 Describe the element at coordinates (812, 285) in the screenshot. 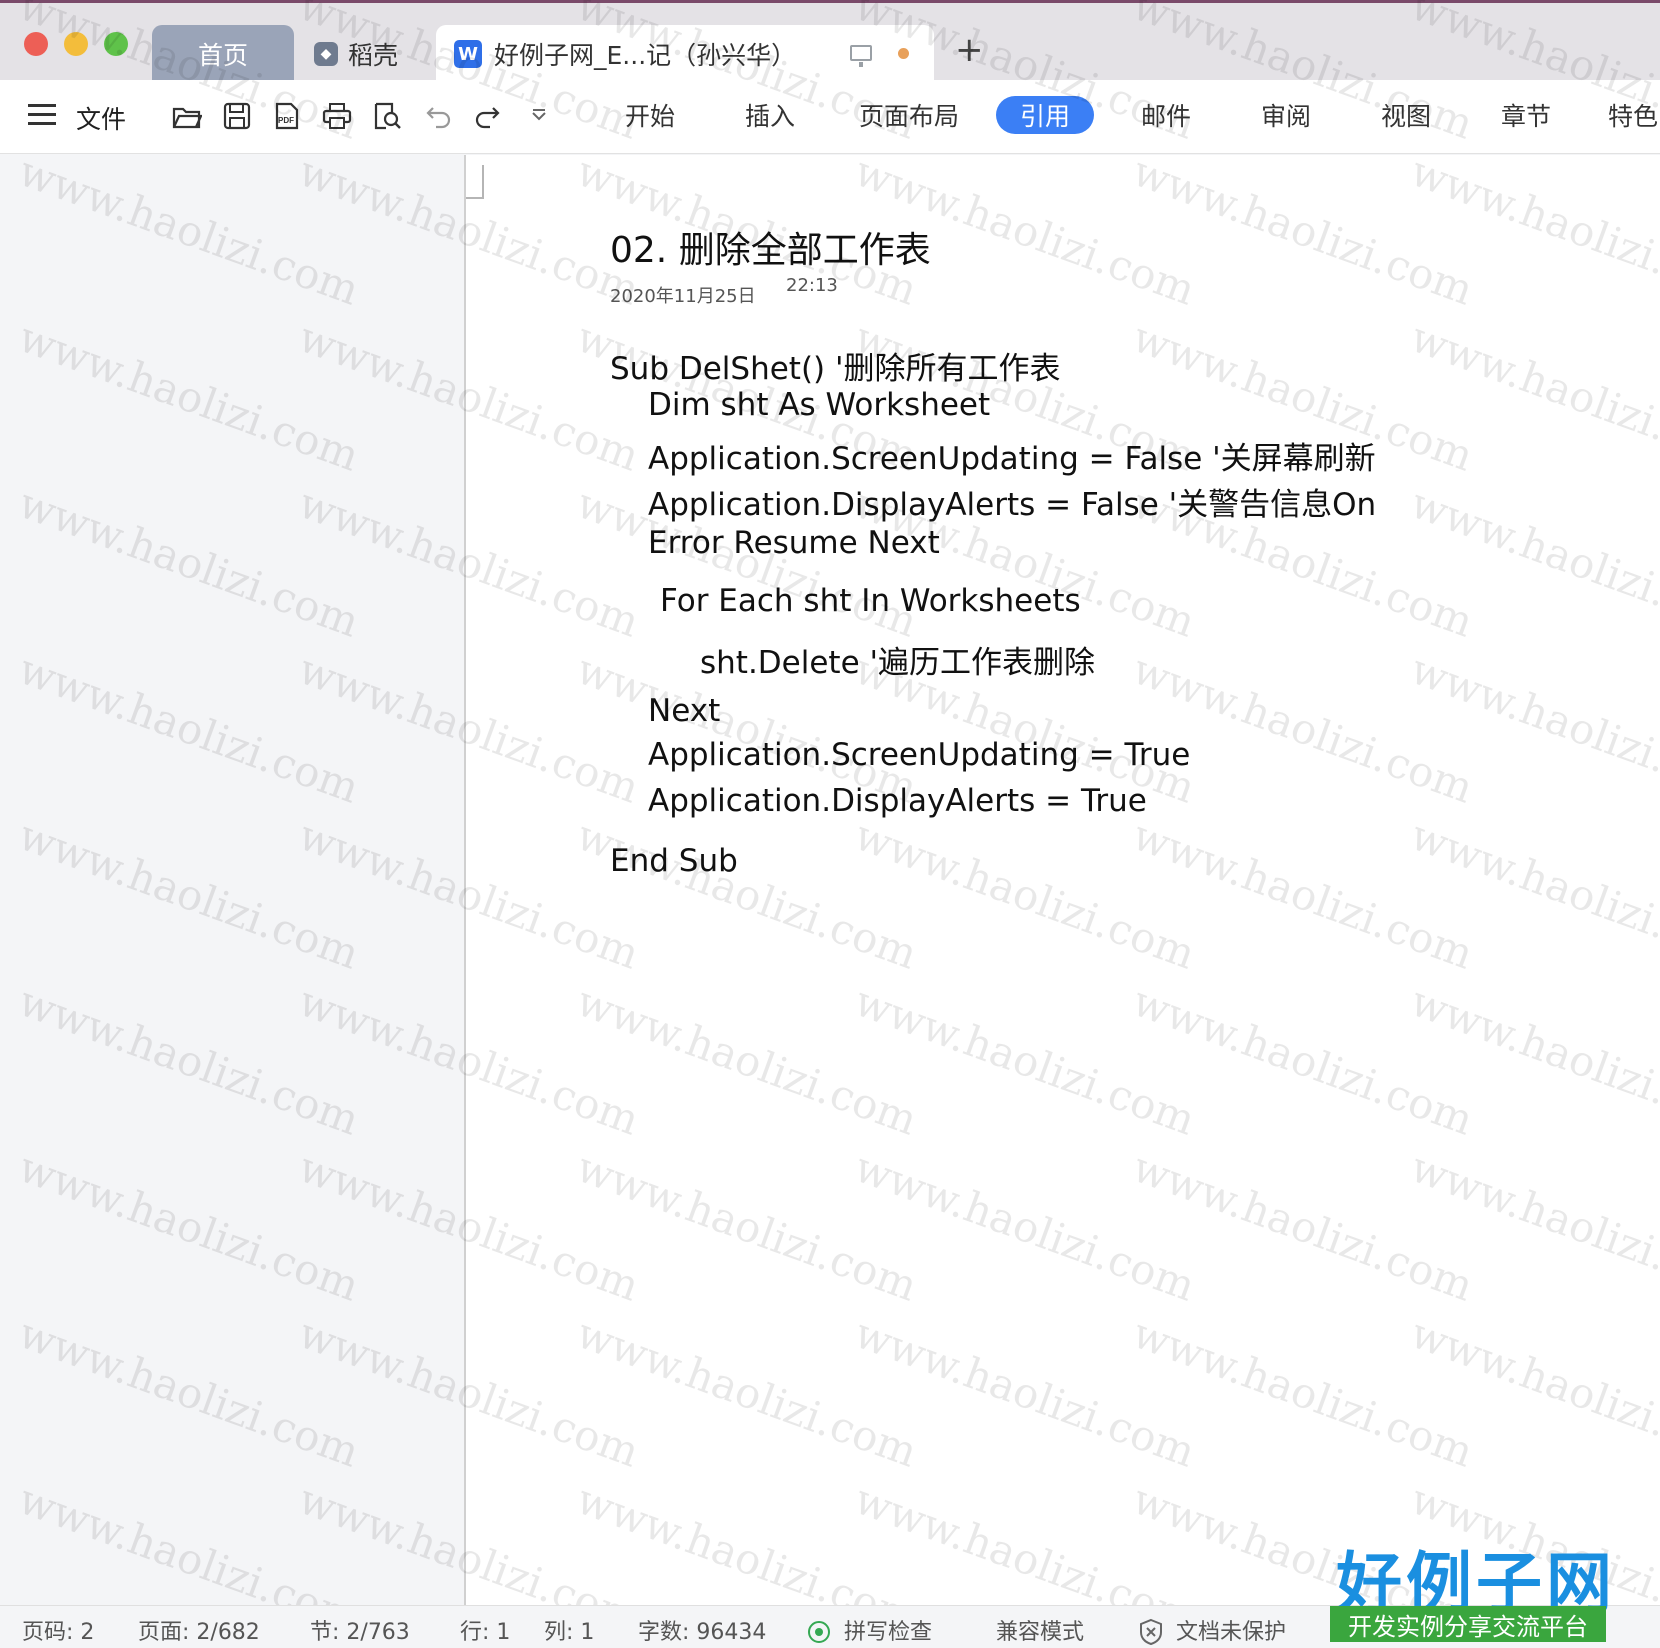

I see `note-time: 22:13` at that location.